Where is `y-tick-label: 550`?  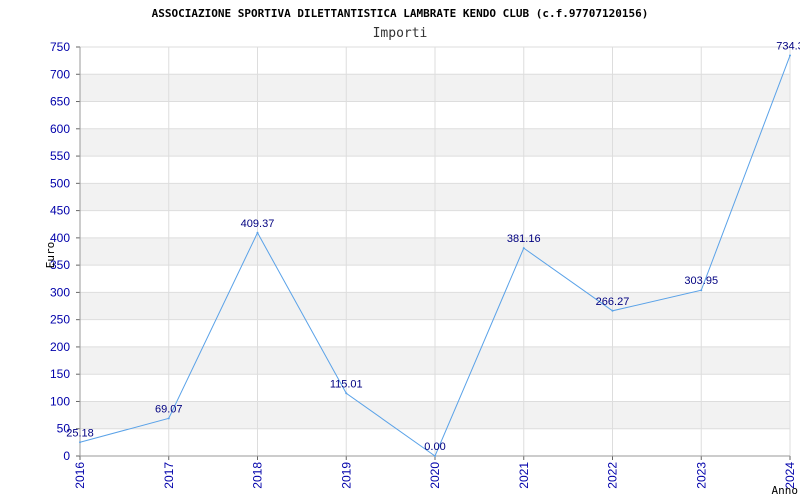 y-tick-label: 550 is located at coordinates (60, 156).